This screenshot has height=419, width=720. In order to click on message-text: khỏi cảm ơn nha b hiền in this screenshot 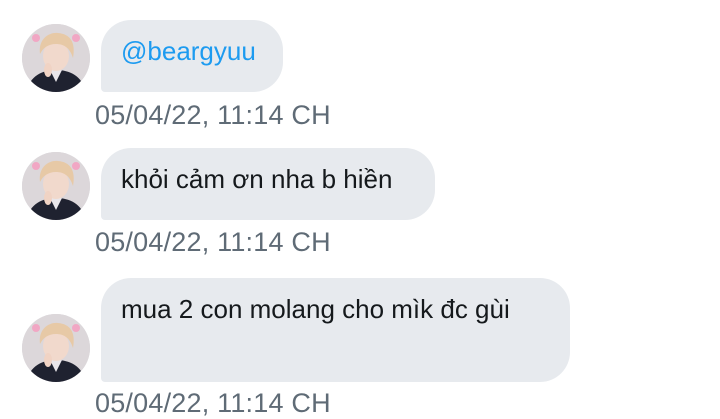, I will do `click(257, 179)`.